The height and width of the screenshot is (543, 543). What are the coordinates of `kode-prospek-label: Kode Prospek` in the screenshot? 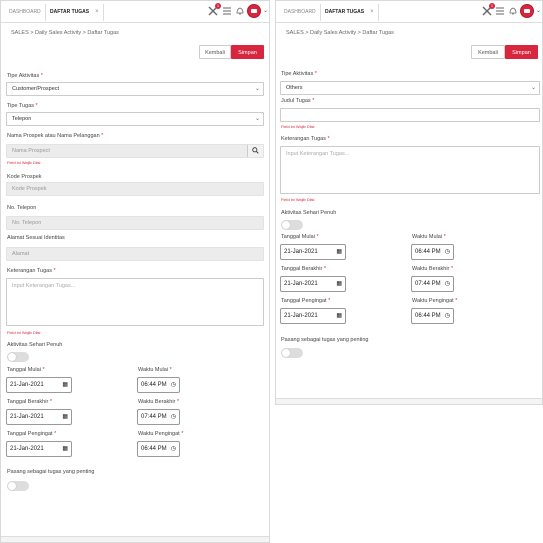 It's located at (24, 177).